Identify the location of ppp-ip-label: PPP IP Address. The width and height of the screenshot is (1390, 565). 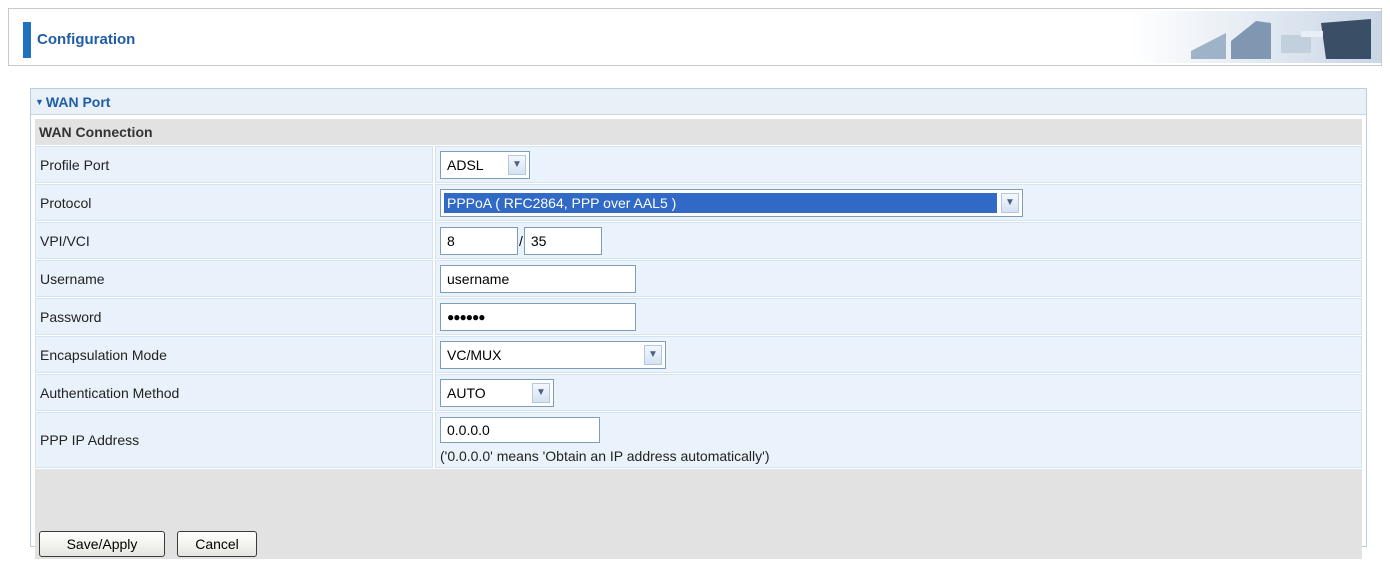
(234, 440).